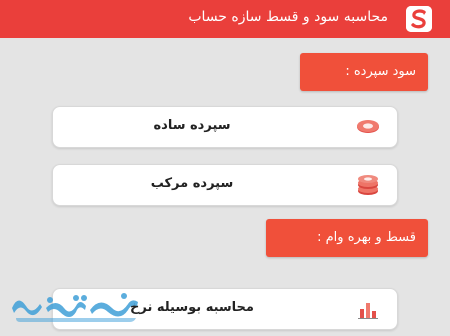  Describe the element at coordinates (192, 125) in the screenshot. I see `simple-deposit-label: سپرده ساده` at that location.